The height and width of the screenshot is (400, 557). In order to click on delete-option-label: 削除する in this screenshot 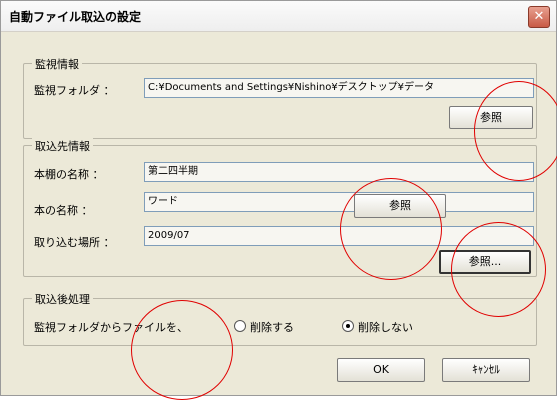, I will do `click(272, 327)`.